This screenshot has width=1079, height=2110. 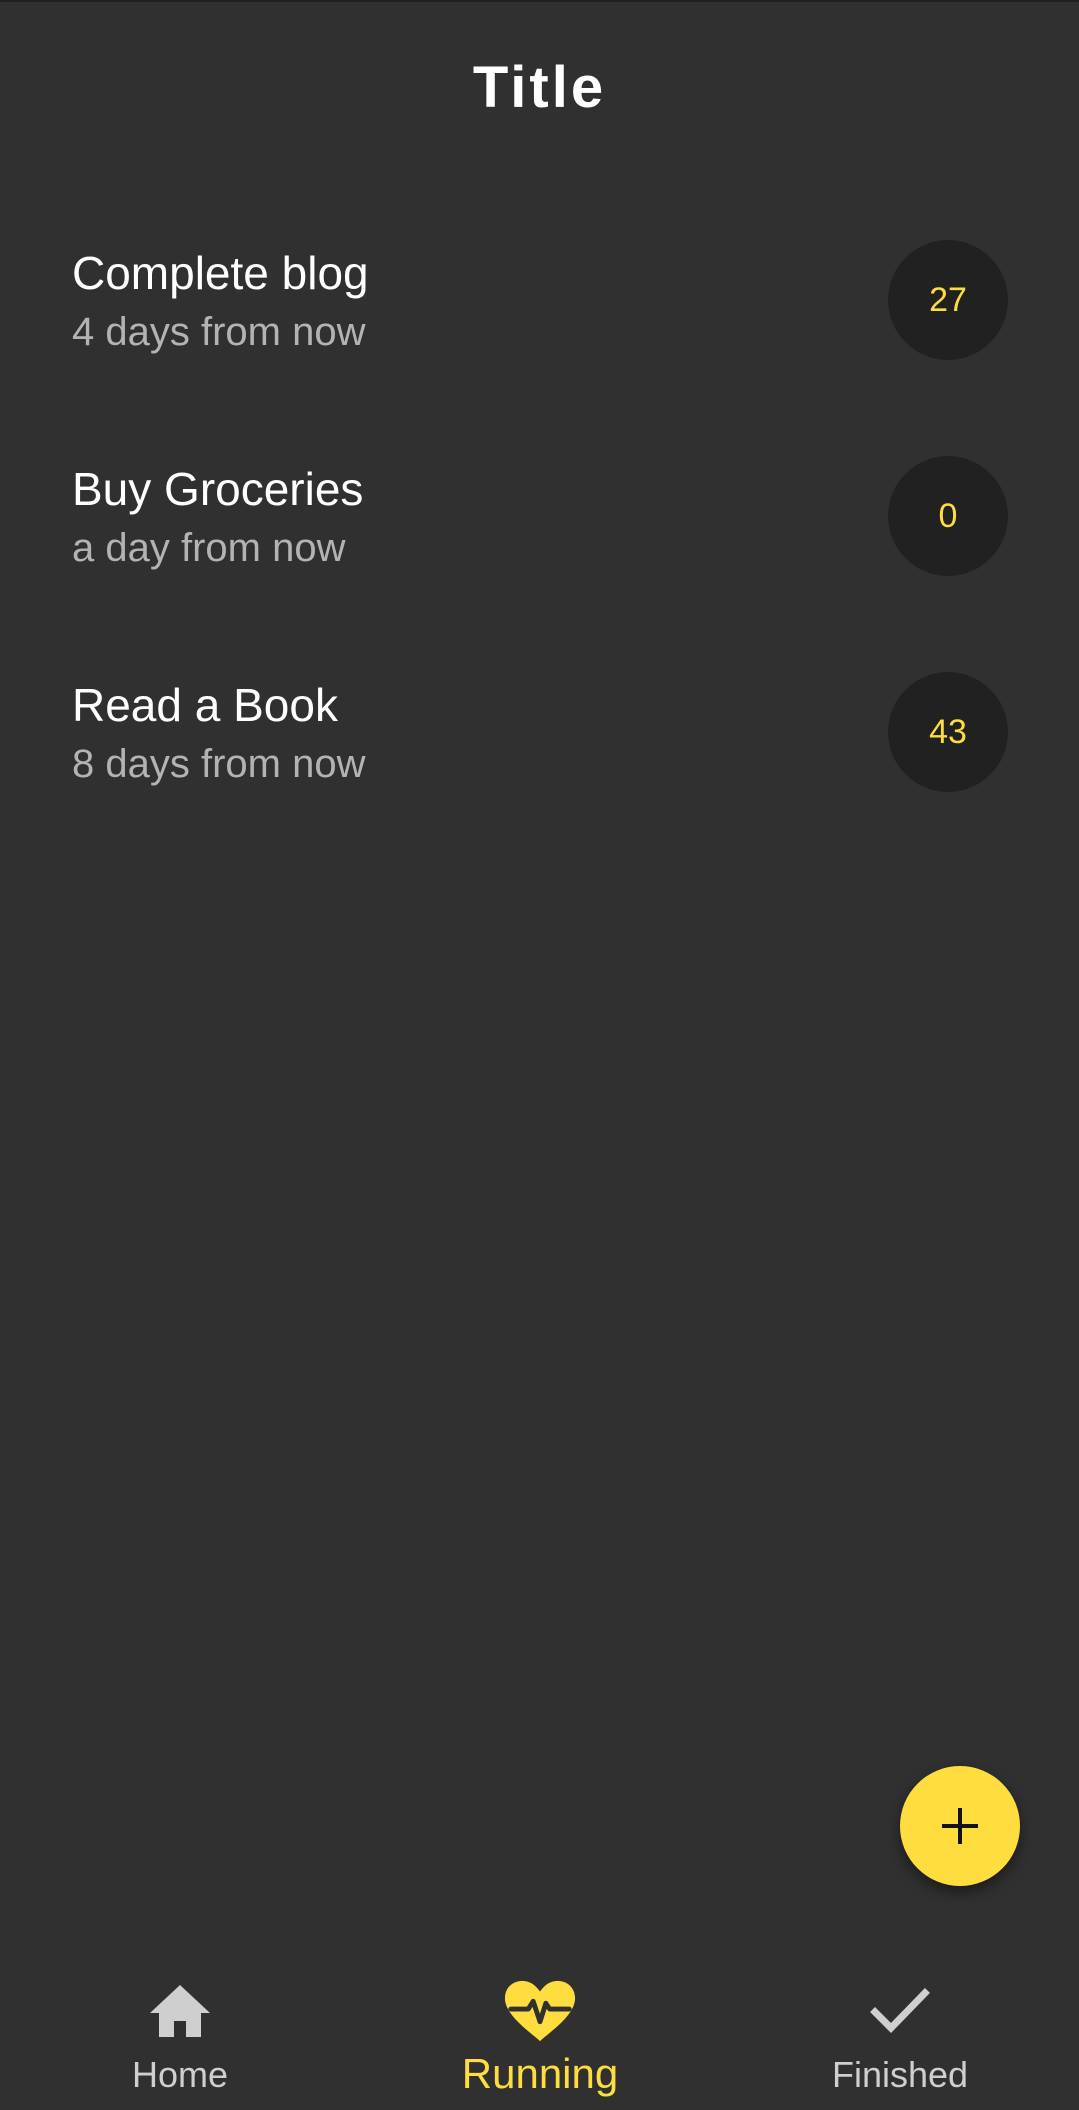 I want to click on task-due-date: 8 days from now, so click(x=219, y=764).